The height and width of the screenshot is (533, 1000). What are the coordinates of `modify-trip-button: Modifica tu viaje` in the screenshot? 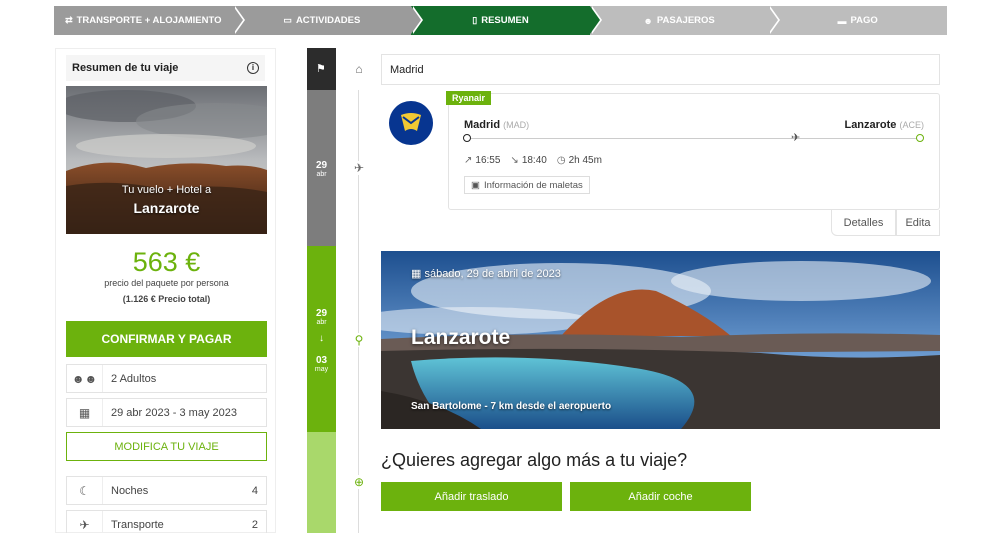 It's located at (166, 446).